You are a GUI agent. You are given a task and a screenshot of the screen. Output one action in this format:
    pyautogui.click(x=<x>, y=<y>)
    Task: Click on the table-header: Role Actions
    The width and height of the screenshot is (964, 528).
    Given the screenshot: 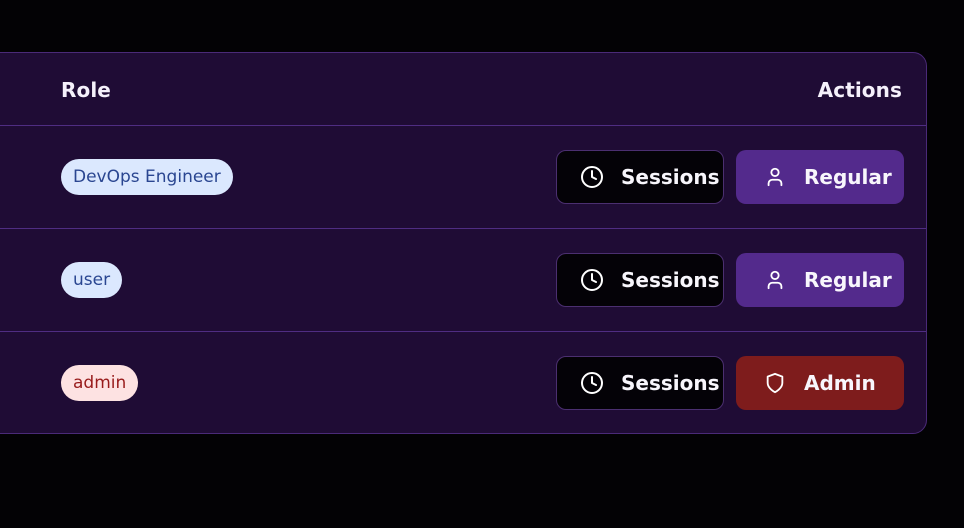 What is the action you would take?
    pyautogui.click(x=463, y=89)
    